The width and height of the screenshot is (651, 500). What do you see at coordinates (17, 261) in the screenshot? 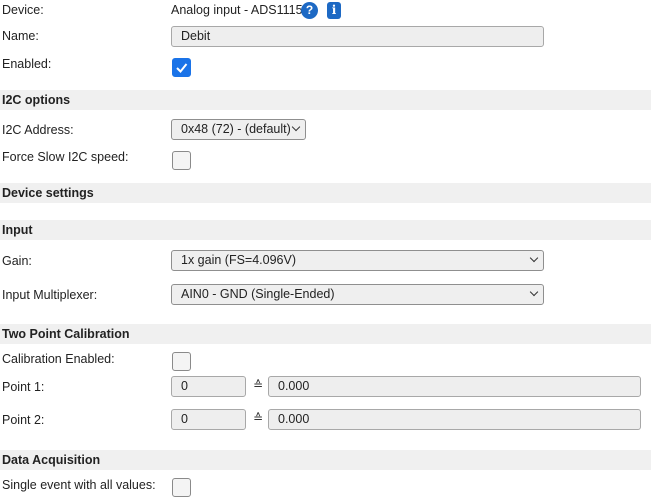
I see `gain-label: Gain:` at bounding box center [17, 261].